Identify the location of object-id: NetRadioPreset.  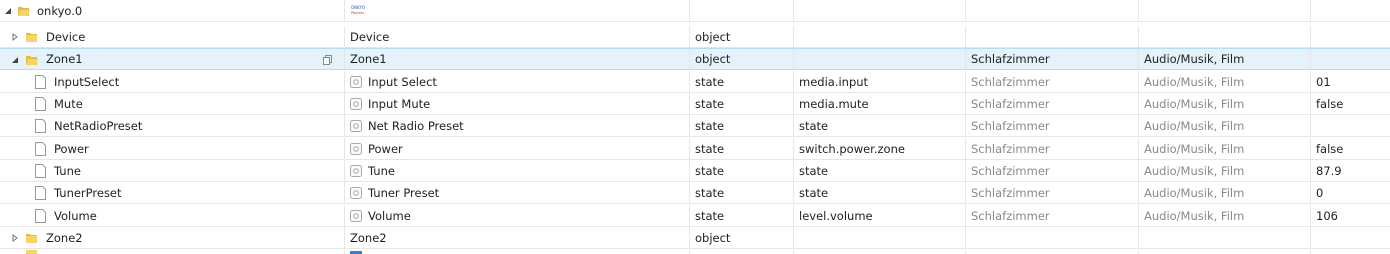
(98, 125).